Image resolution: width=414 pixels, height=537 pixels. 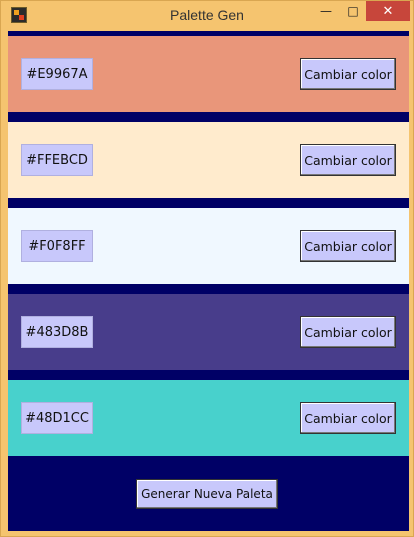 I want to click on title-bar: Palette Gen — □ ✕, so click(x=207, y=16).